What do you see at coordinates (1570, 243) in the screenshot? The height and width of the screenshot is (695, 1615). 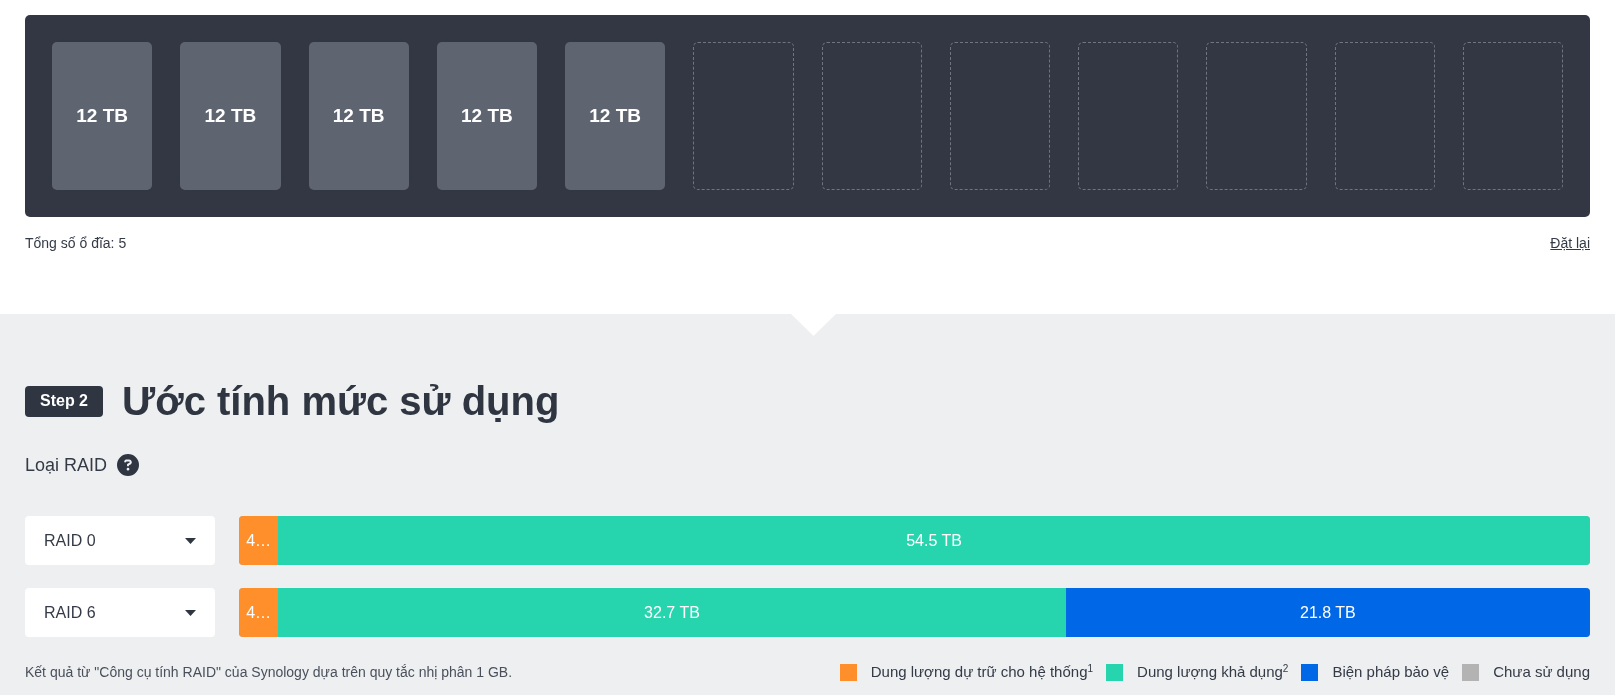 I see `reset-link: Đặt lại` at bounding box center [1570, 243].